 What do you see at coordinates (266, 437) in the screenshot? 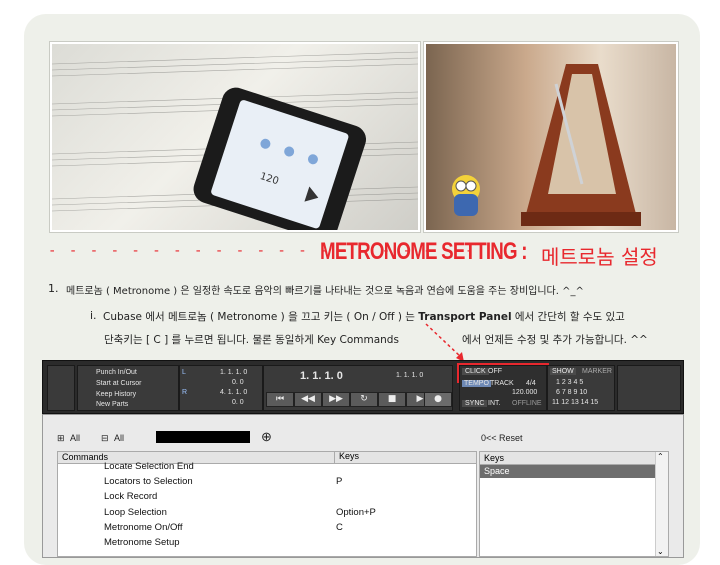
I see `search-zoom-icon: ⊕` at bounding box center [266, 437].